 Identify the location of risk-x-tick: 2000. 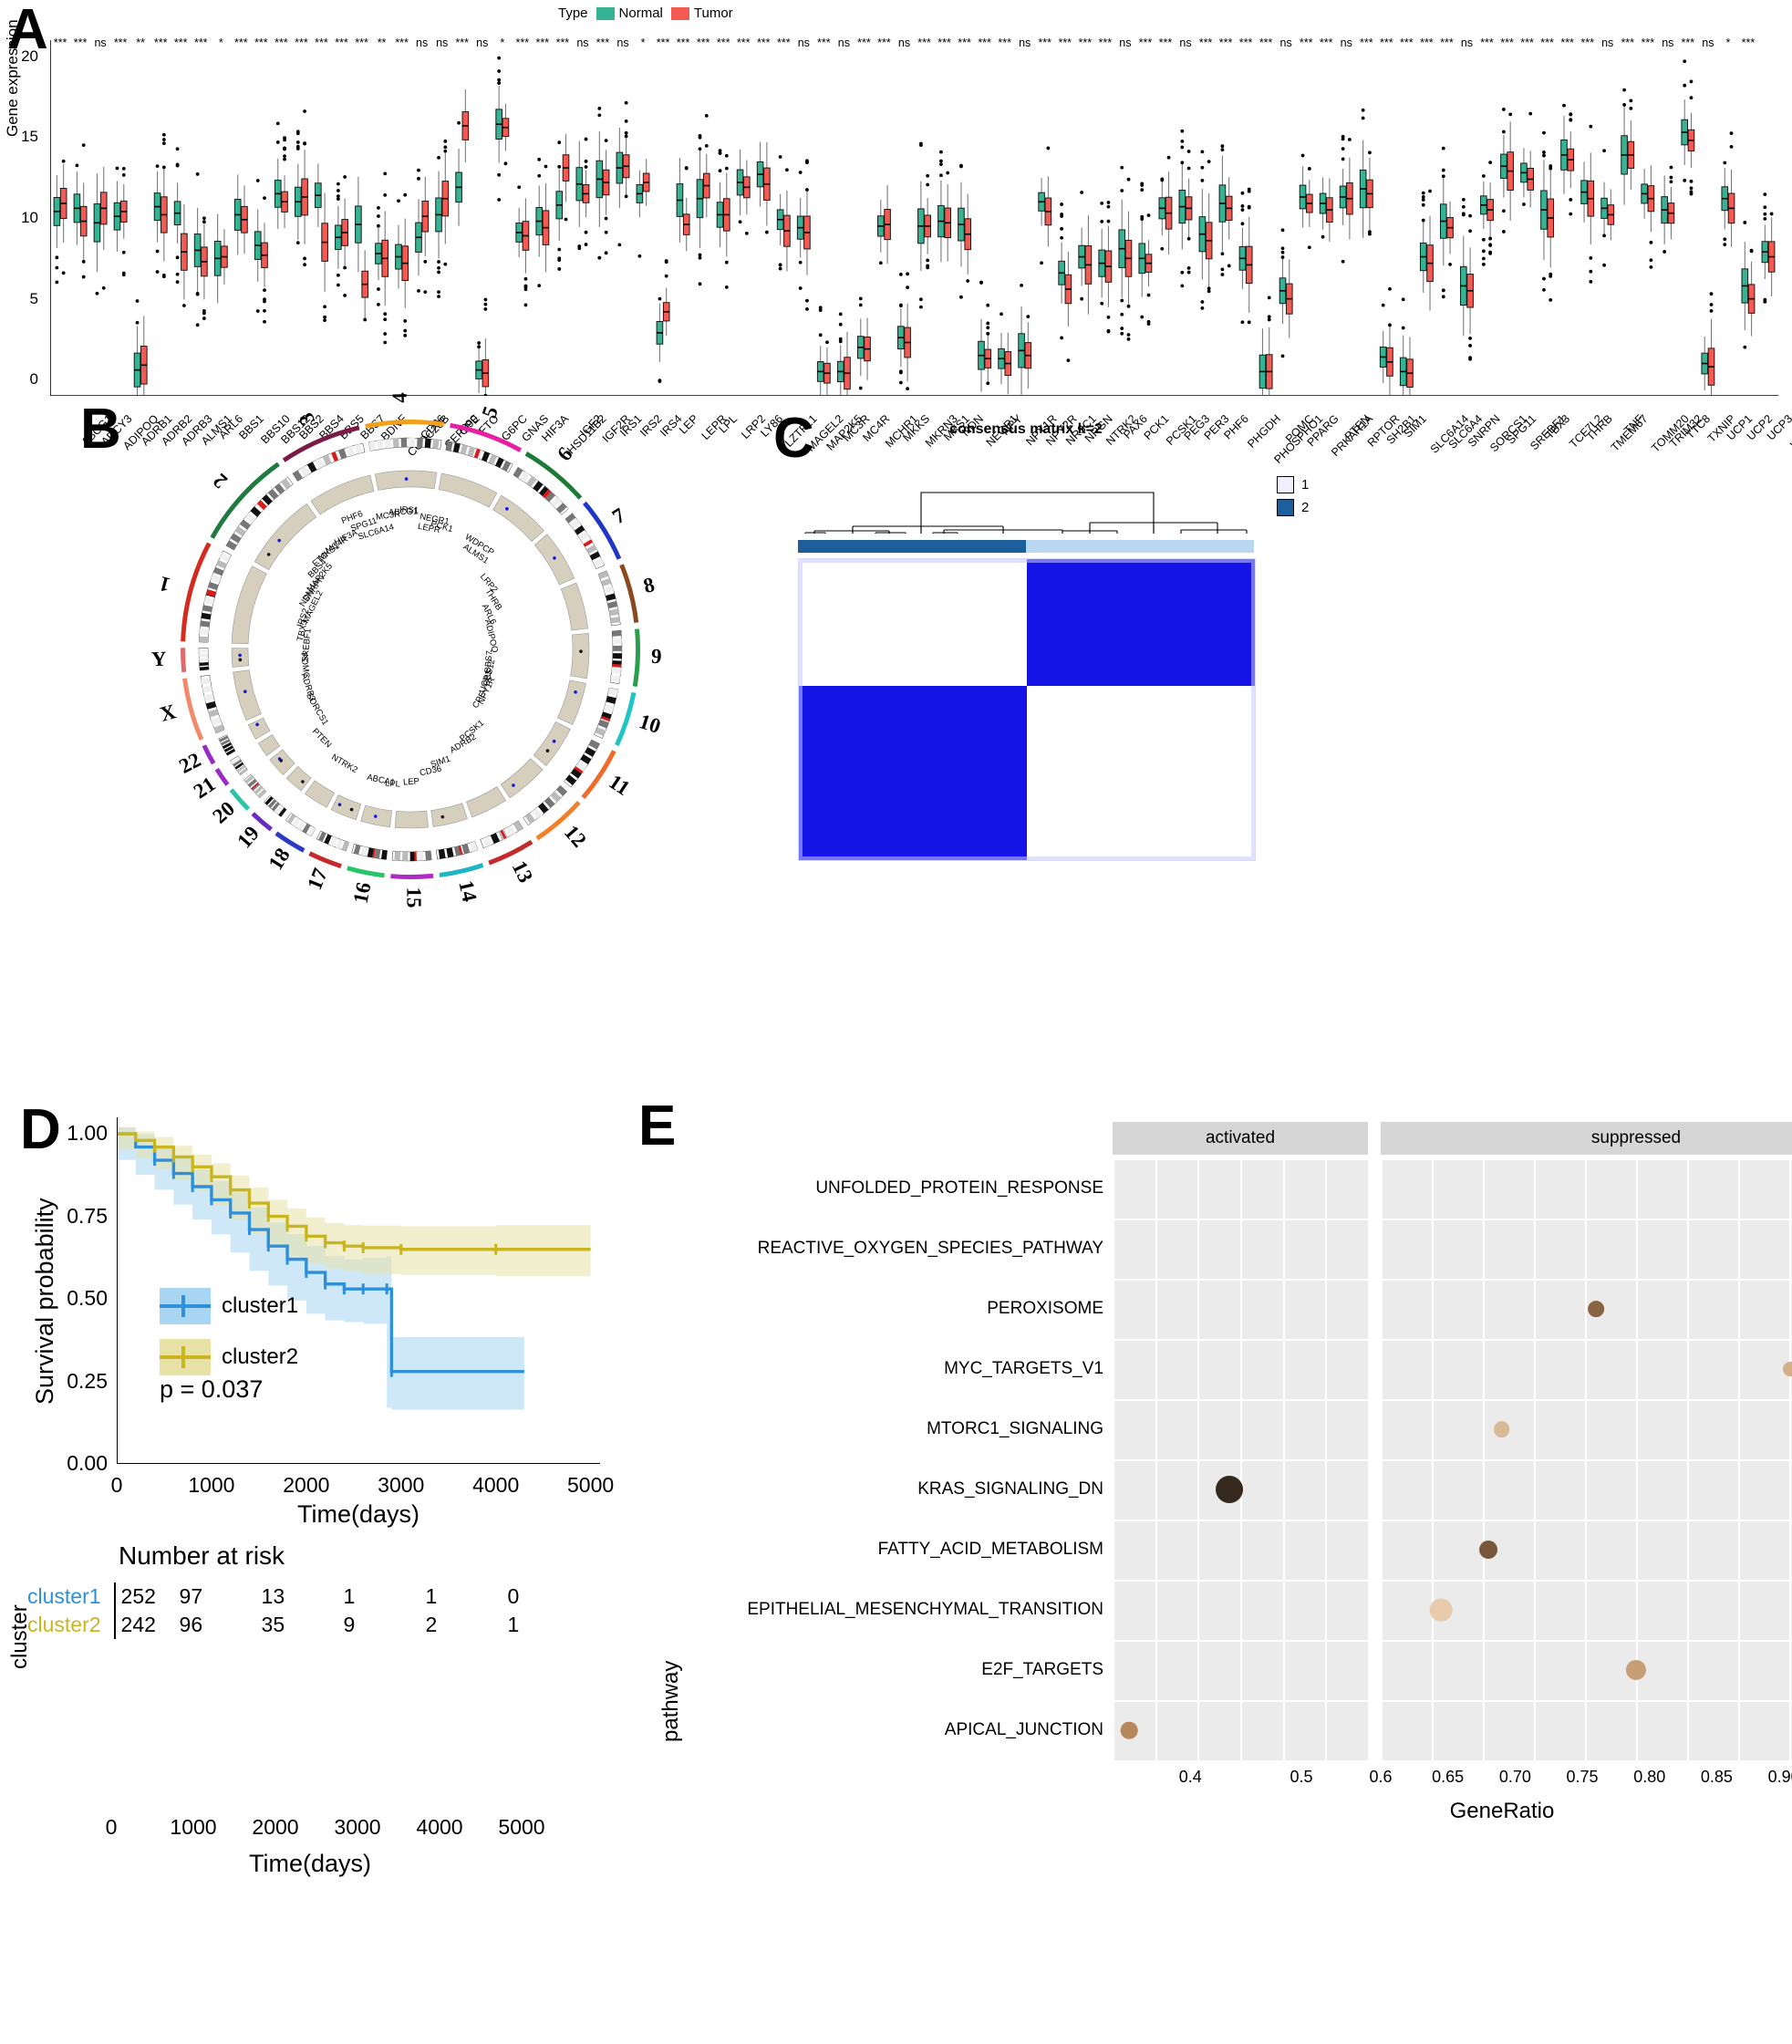
(275, 1827).